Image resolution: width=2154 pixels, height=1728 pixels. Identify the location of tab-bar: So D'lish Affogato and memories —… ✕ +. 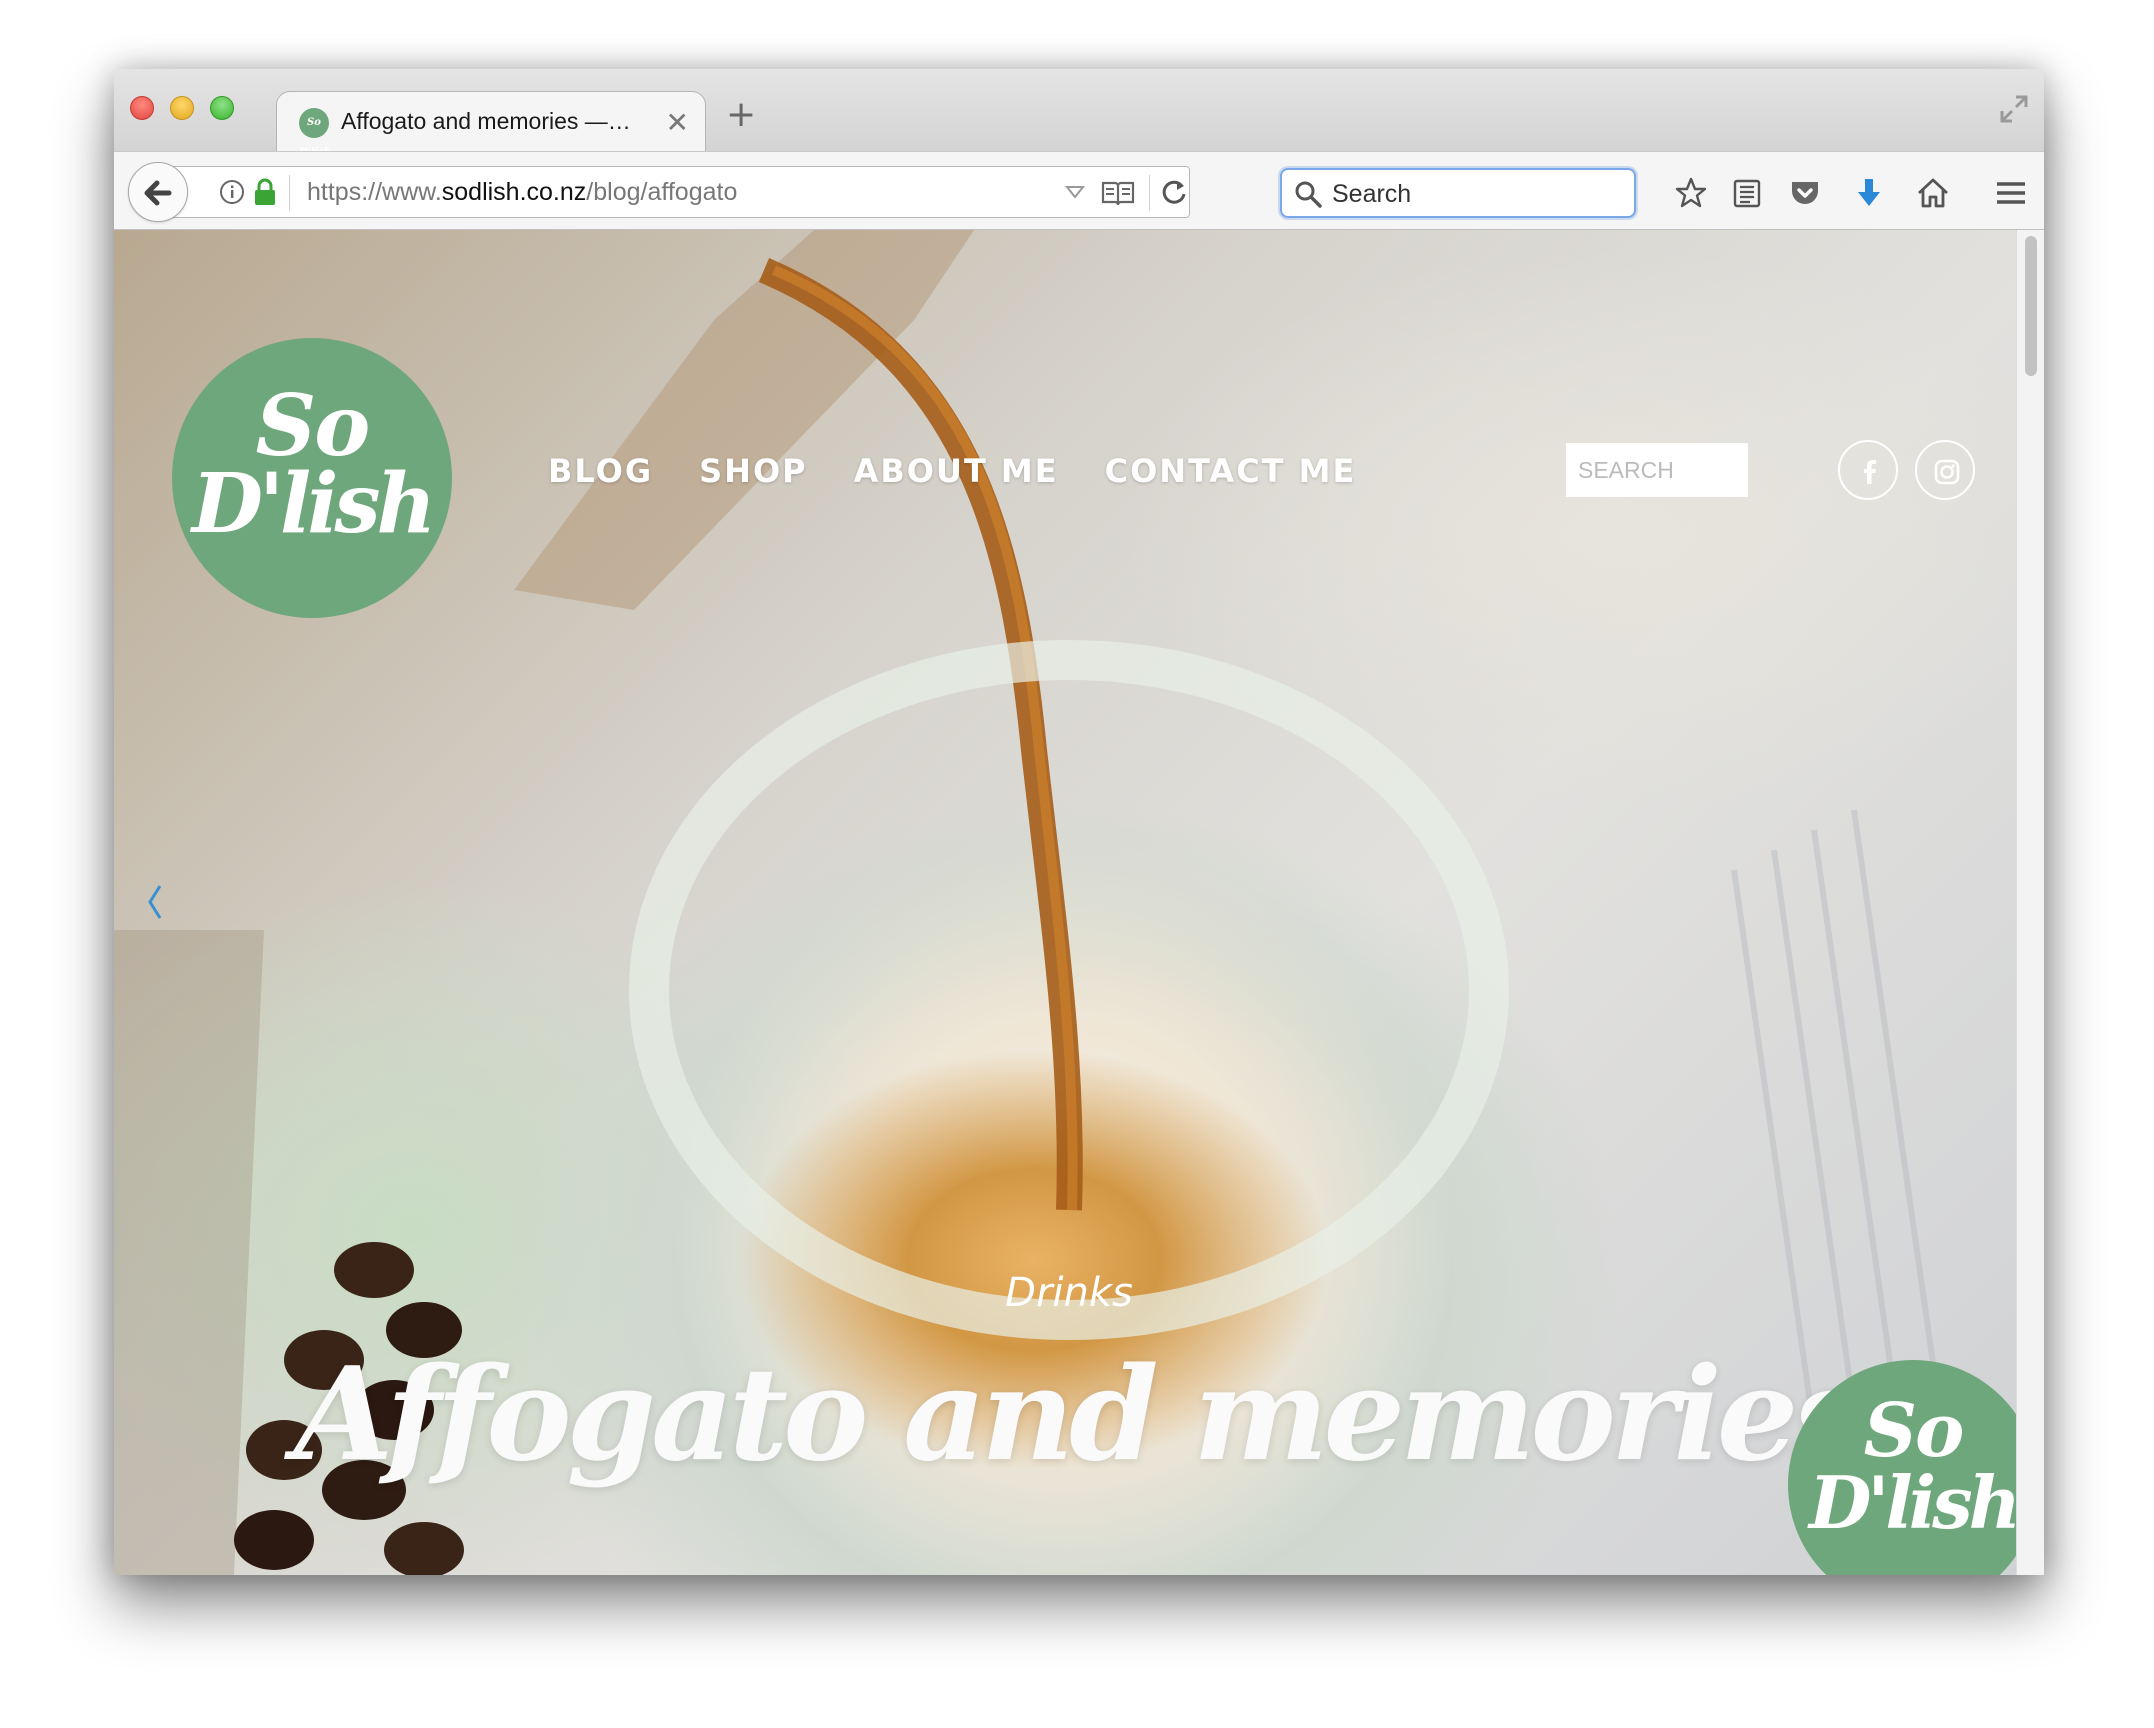
(1079, 113).